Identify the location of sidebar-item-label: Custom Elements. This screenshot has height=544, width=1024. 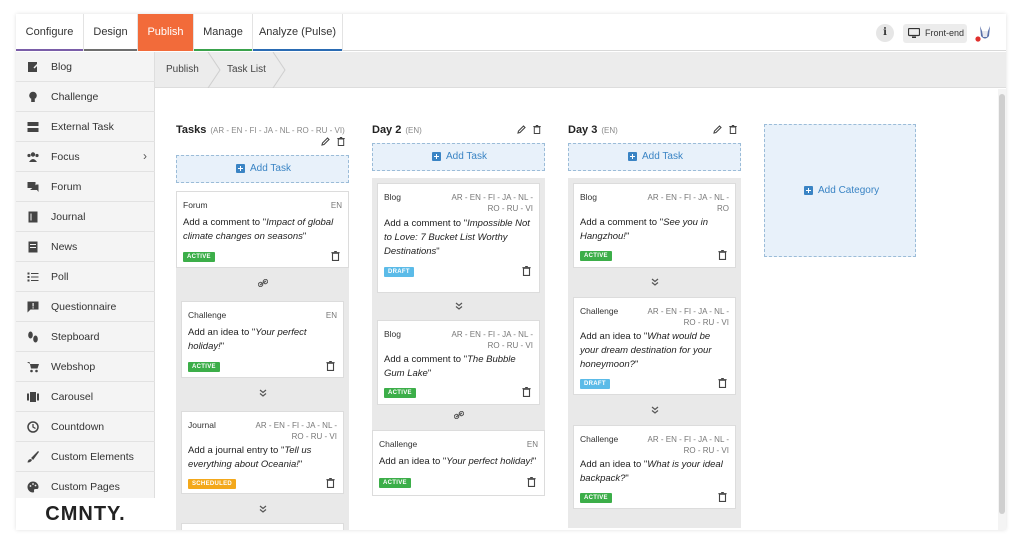
(92, 457).